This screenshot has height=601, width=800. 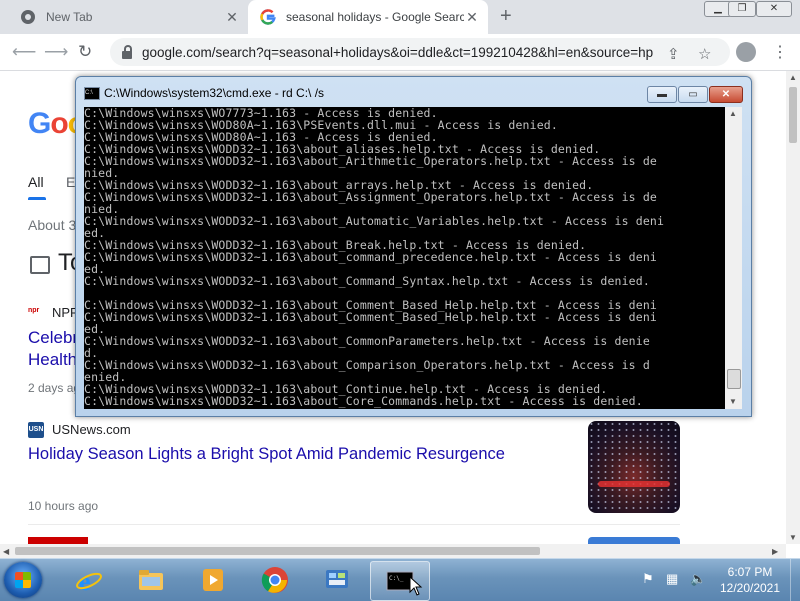 I want to click on system-clock: 6:07 PM 12/20/2021, so click(x=750, y=580).